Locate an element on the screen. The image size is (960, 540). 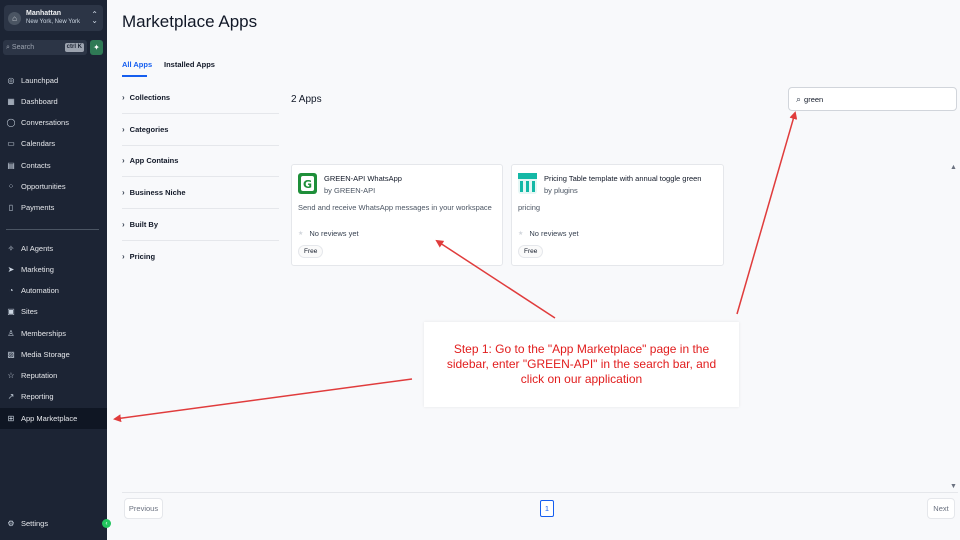
filter-collections: › Collections is located at coordinates (200, 98).